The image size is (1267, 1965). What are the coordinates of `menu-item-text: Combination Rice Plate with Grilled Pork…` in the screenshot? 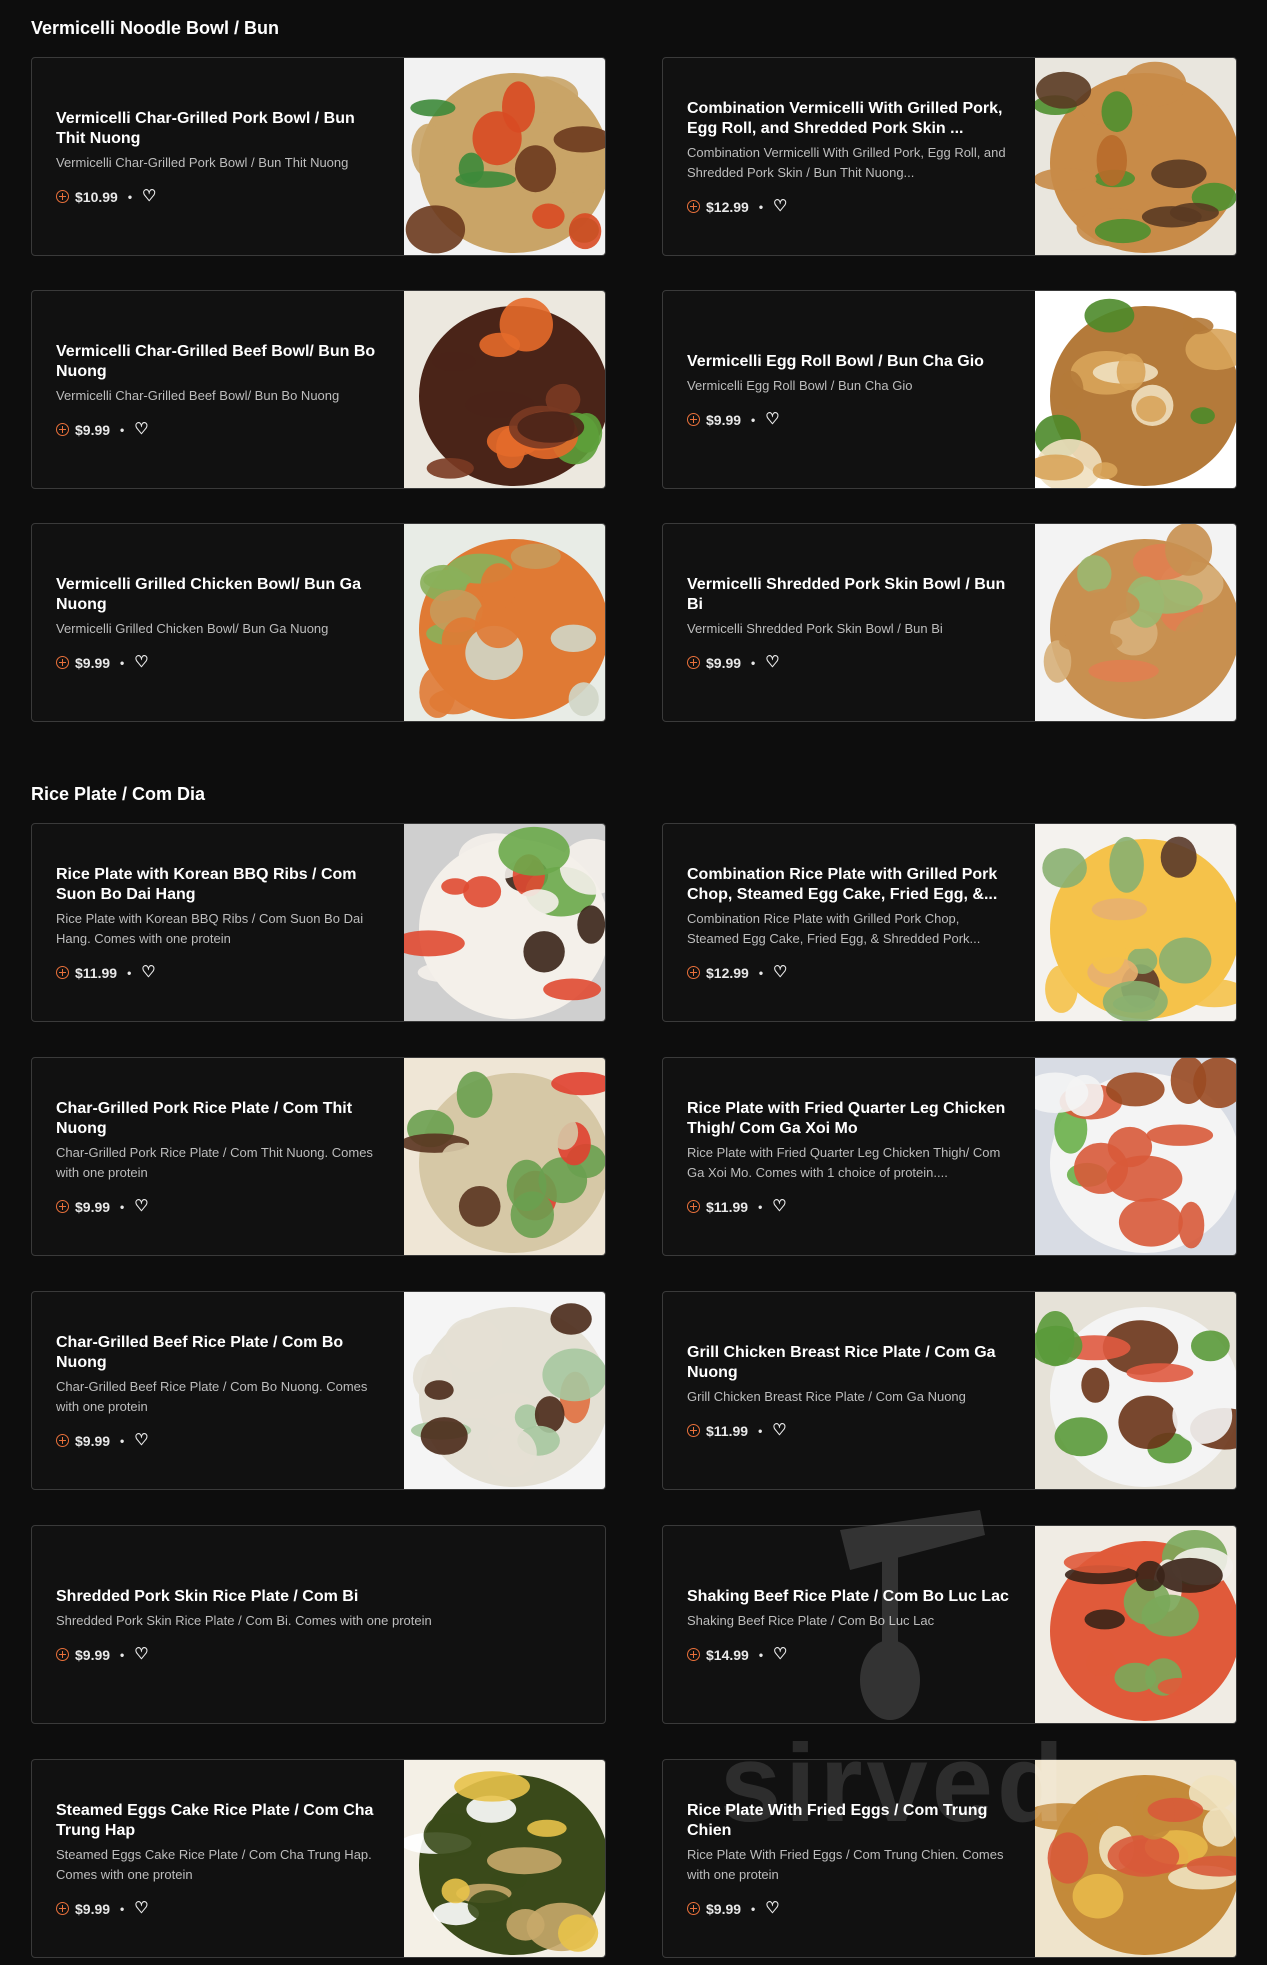 It's located at (848, 922).